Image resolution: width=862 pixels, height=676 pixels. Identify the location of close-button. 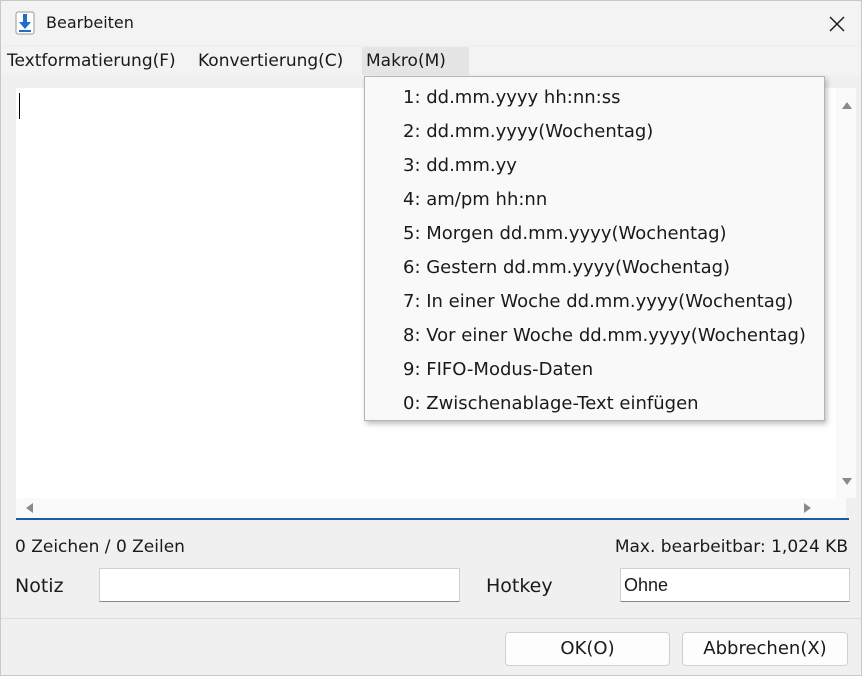
(837, 24).